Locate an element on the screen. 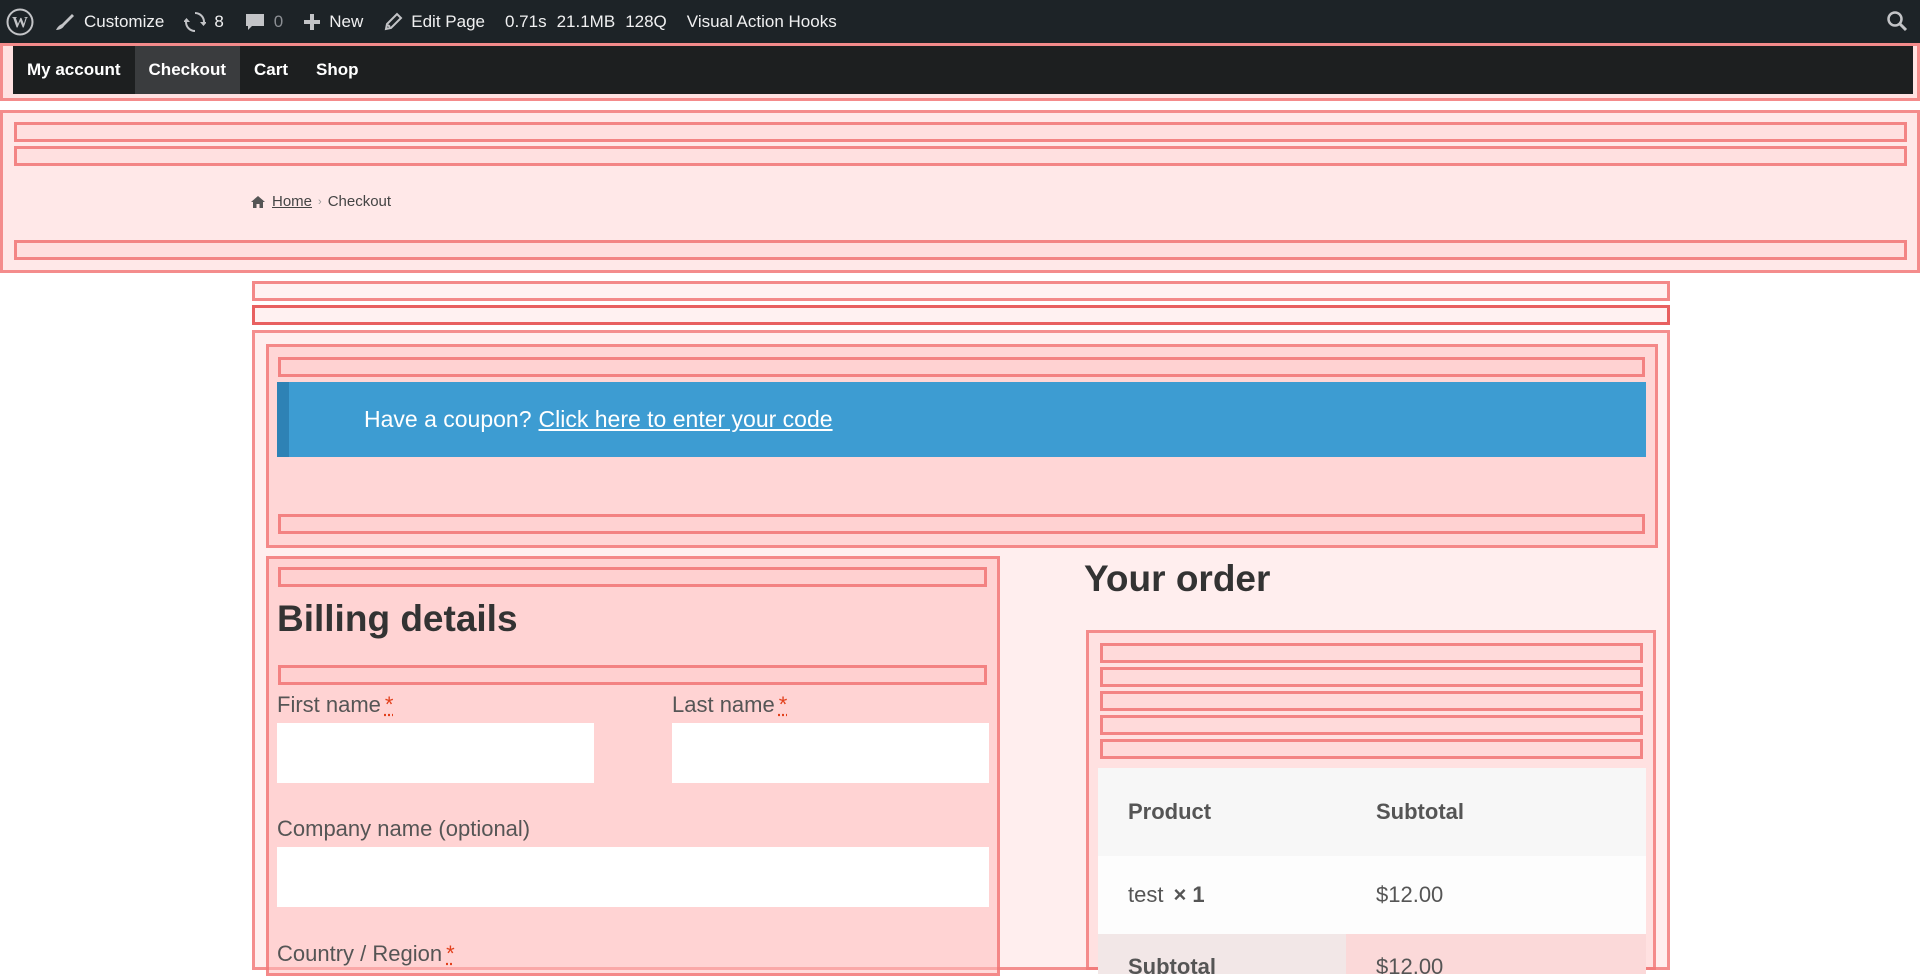  nav-item-my-account: My account is located at coordinates (74, 70).